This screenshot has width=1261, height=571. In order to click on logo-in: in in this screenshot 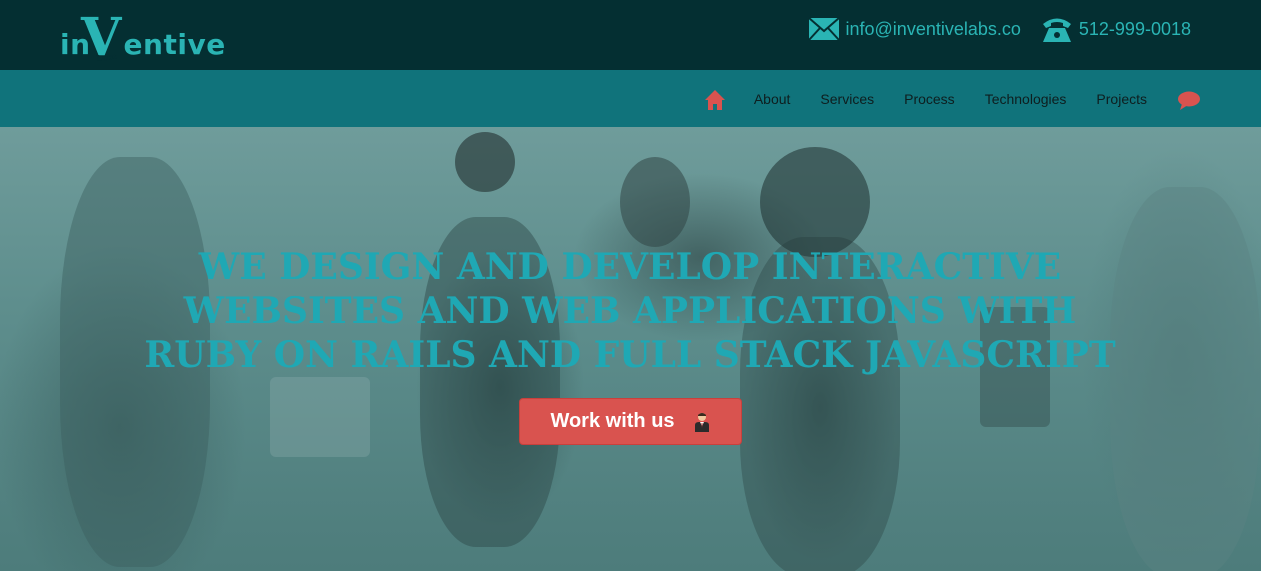, I will do `click(75, 44)`.